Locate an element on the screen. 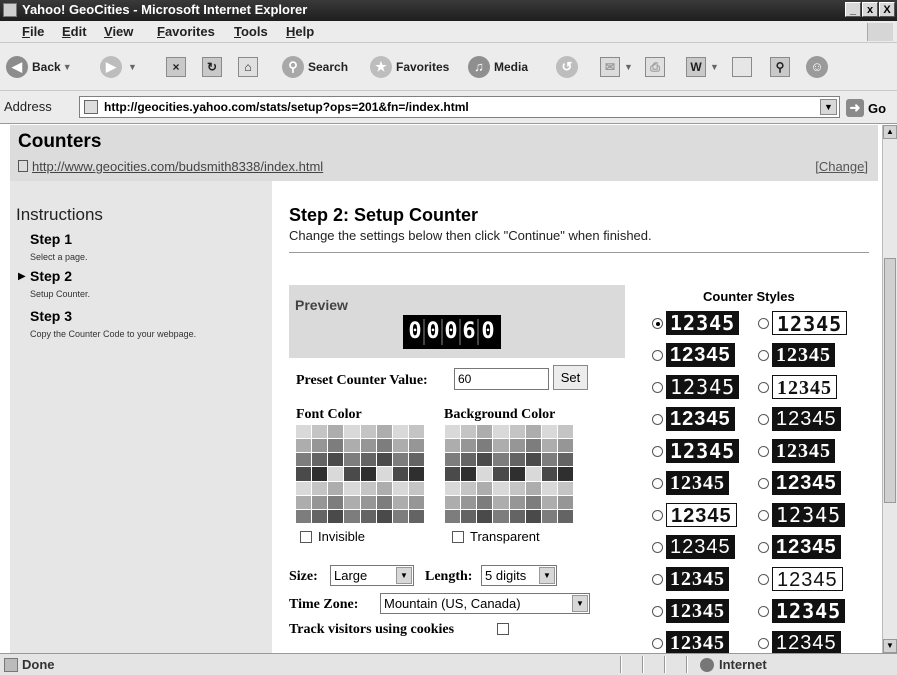 The height and width of the screenshot is (675, 897). size-select: Large ▼ is located at coordinates (372, 575).